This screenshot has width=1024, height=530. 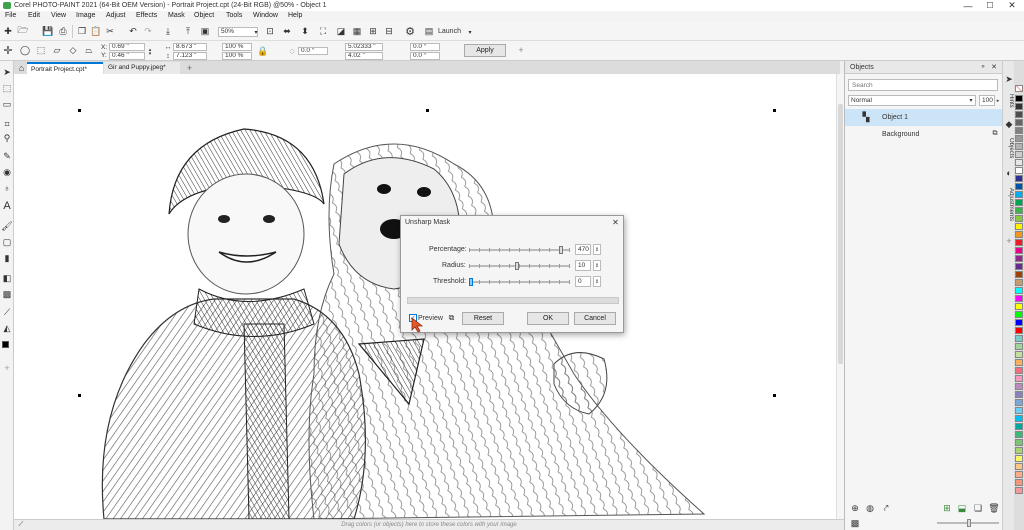 I want to click on tab-hints: Hints, so click(x=1009, y=101).